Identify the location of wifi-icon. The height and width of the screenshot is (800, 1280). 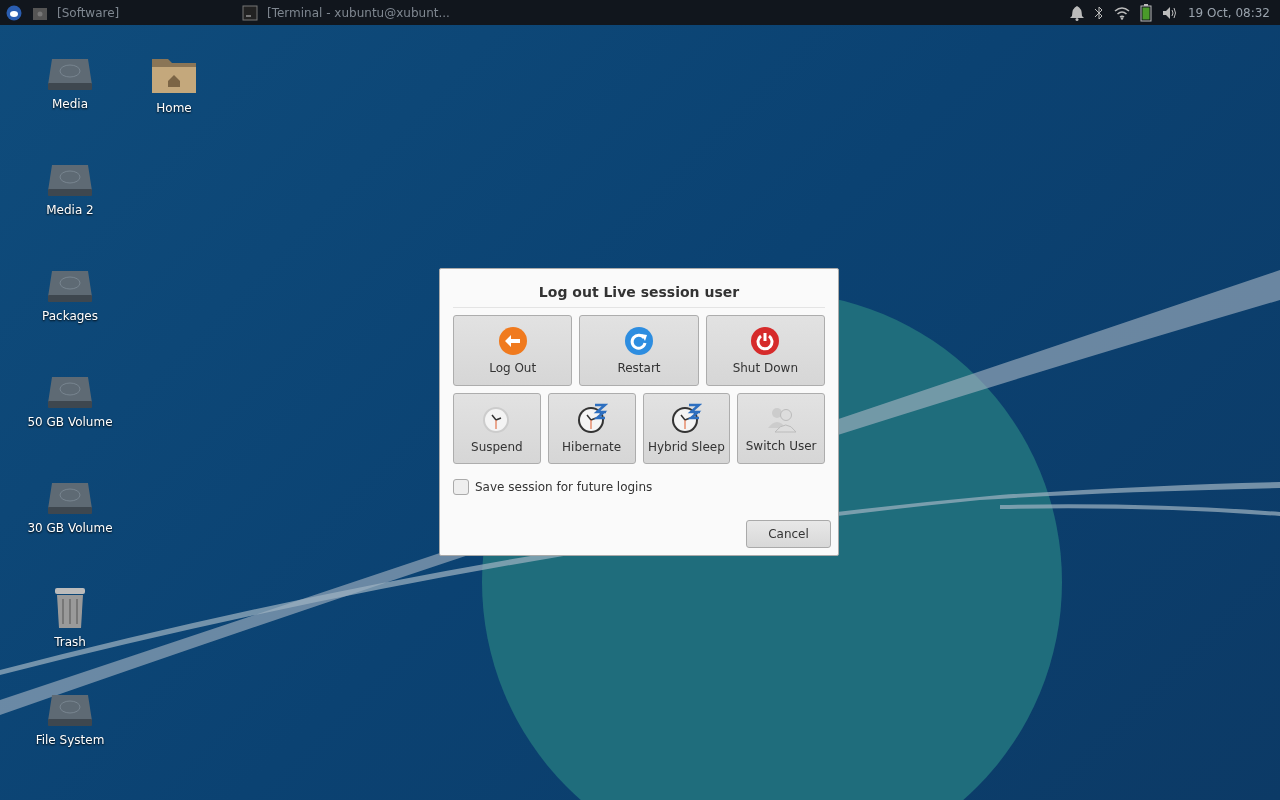
(1121, 12).